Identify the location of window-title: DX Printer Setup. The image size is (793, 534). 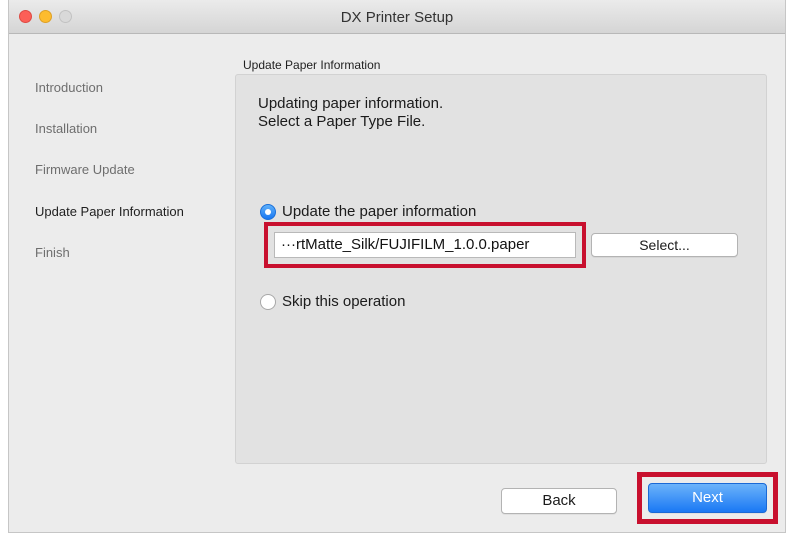
(397, 17).